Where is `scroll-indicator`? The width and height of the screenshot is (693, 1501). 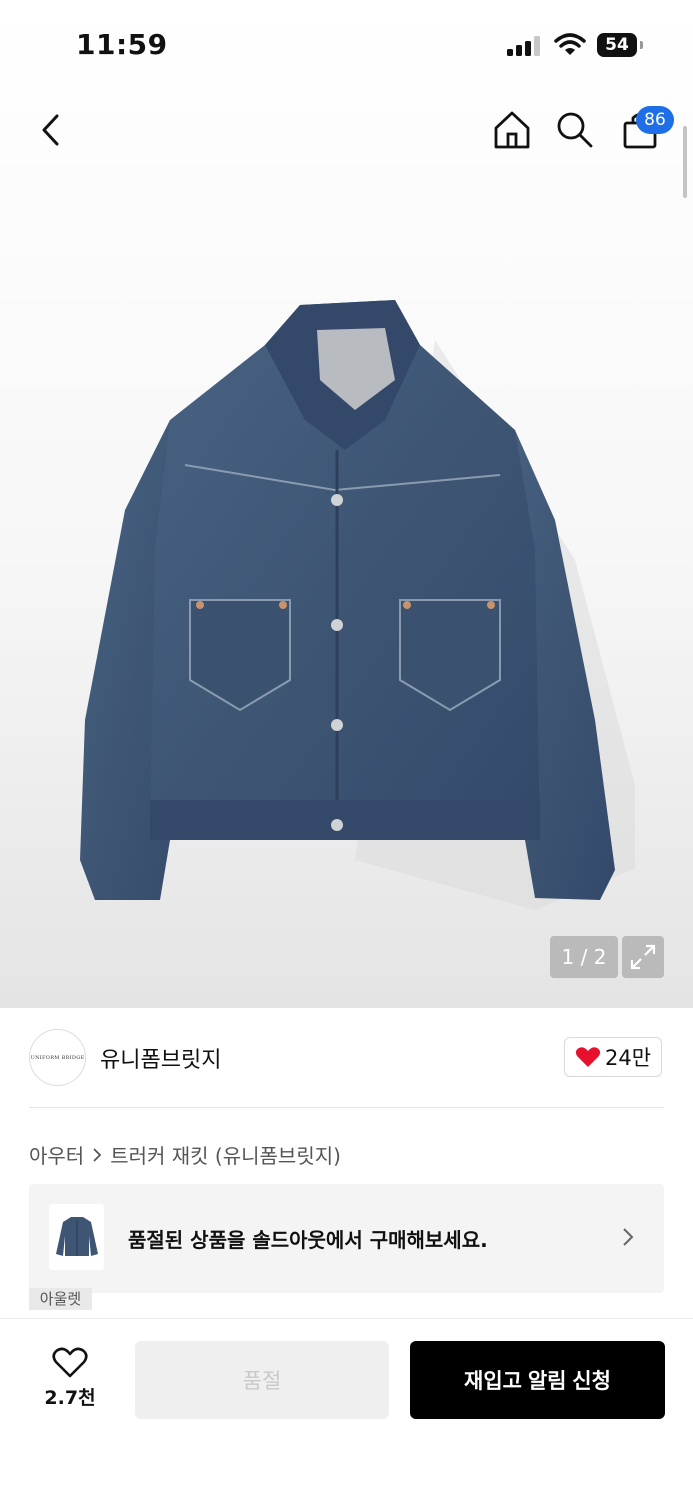 scroll-indicator is located at coordinates (685, 162).